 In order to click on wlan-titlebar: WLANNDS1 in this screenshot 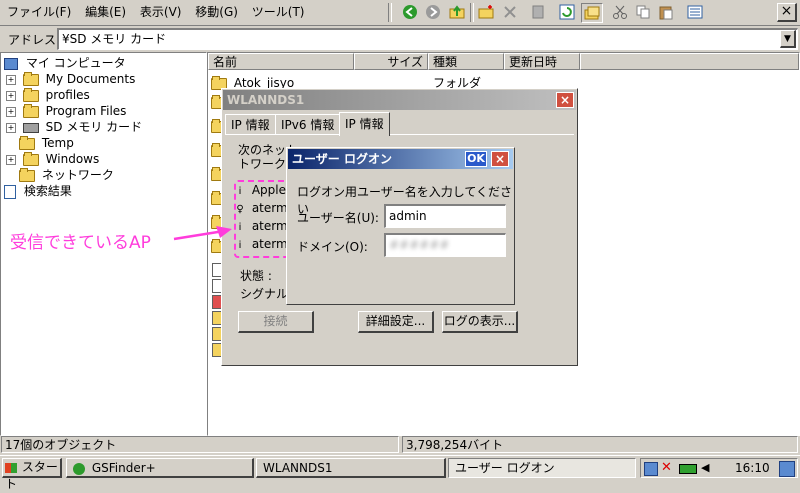, I will do `click(399, 100)`.